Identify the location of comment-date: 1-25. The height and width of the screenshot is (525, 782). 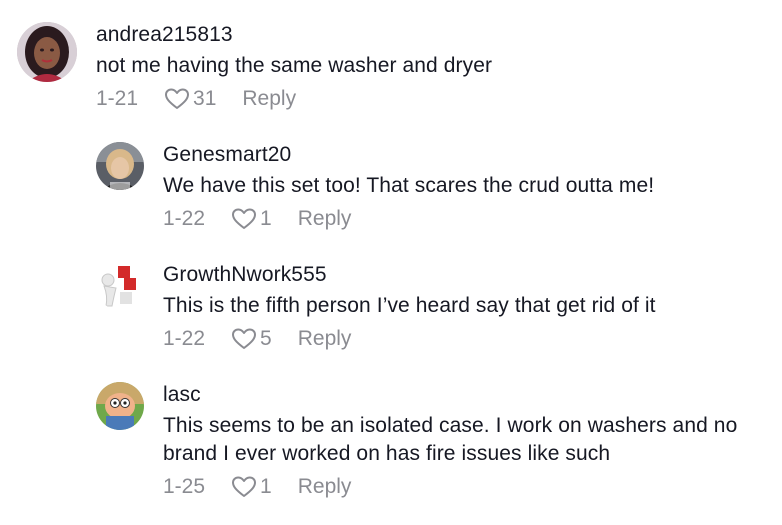
(184, 486).